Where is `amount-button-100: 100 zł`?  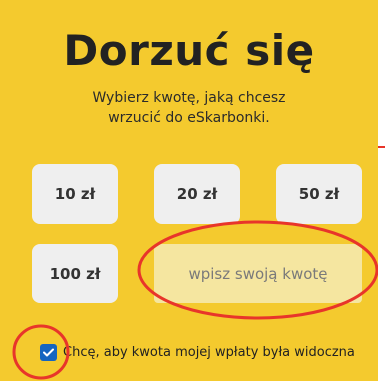
amount-button-100: 100 zł is located at coordinates (75, 273).